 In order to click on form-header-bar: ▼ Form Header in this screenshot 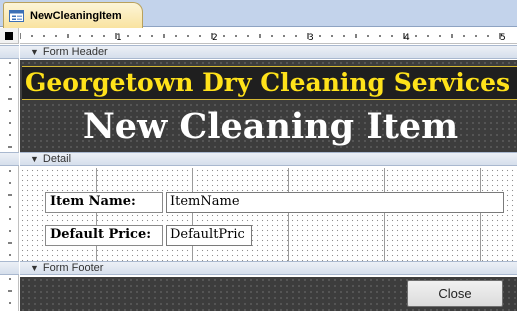, I will do `click(268, 52)`.